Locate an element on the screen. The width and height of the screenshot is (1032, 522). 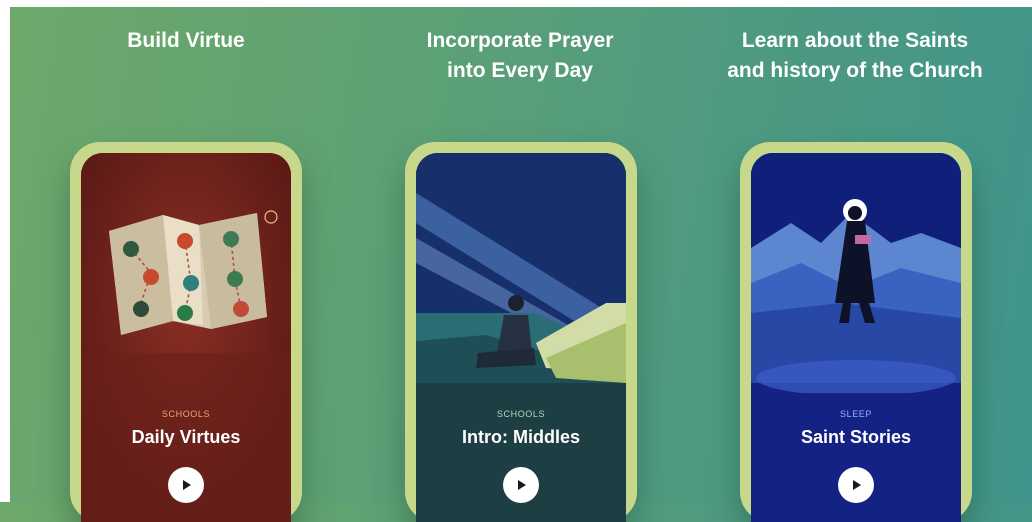
left-edge-strip is located at coordinates (5, 251).